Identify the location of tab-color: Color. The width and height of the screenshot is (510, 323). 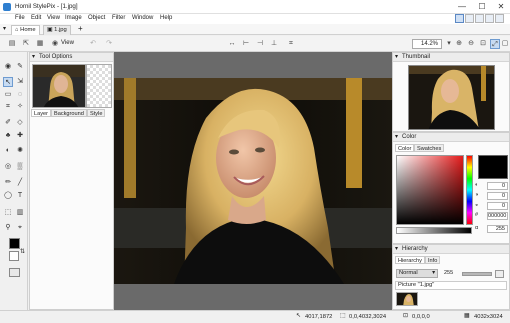
(405, 148).